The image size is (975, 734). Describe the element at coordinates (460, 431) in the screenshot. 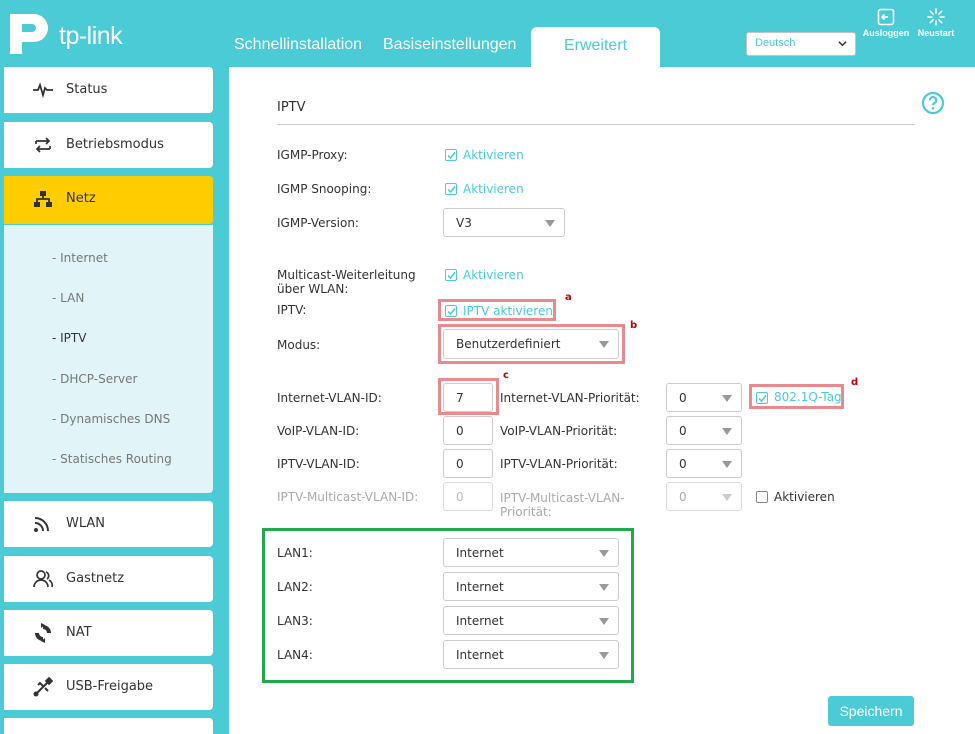

I see `voip-vlan-id-value: 0` at that location.